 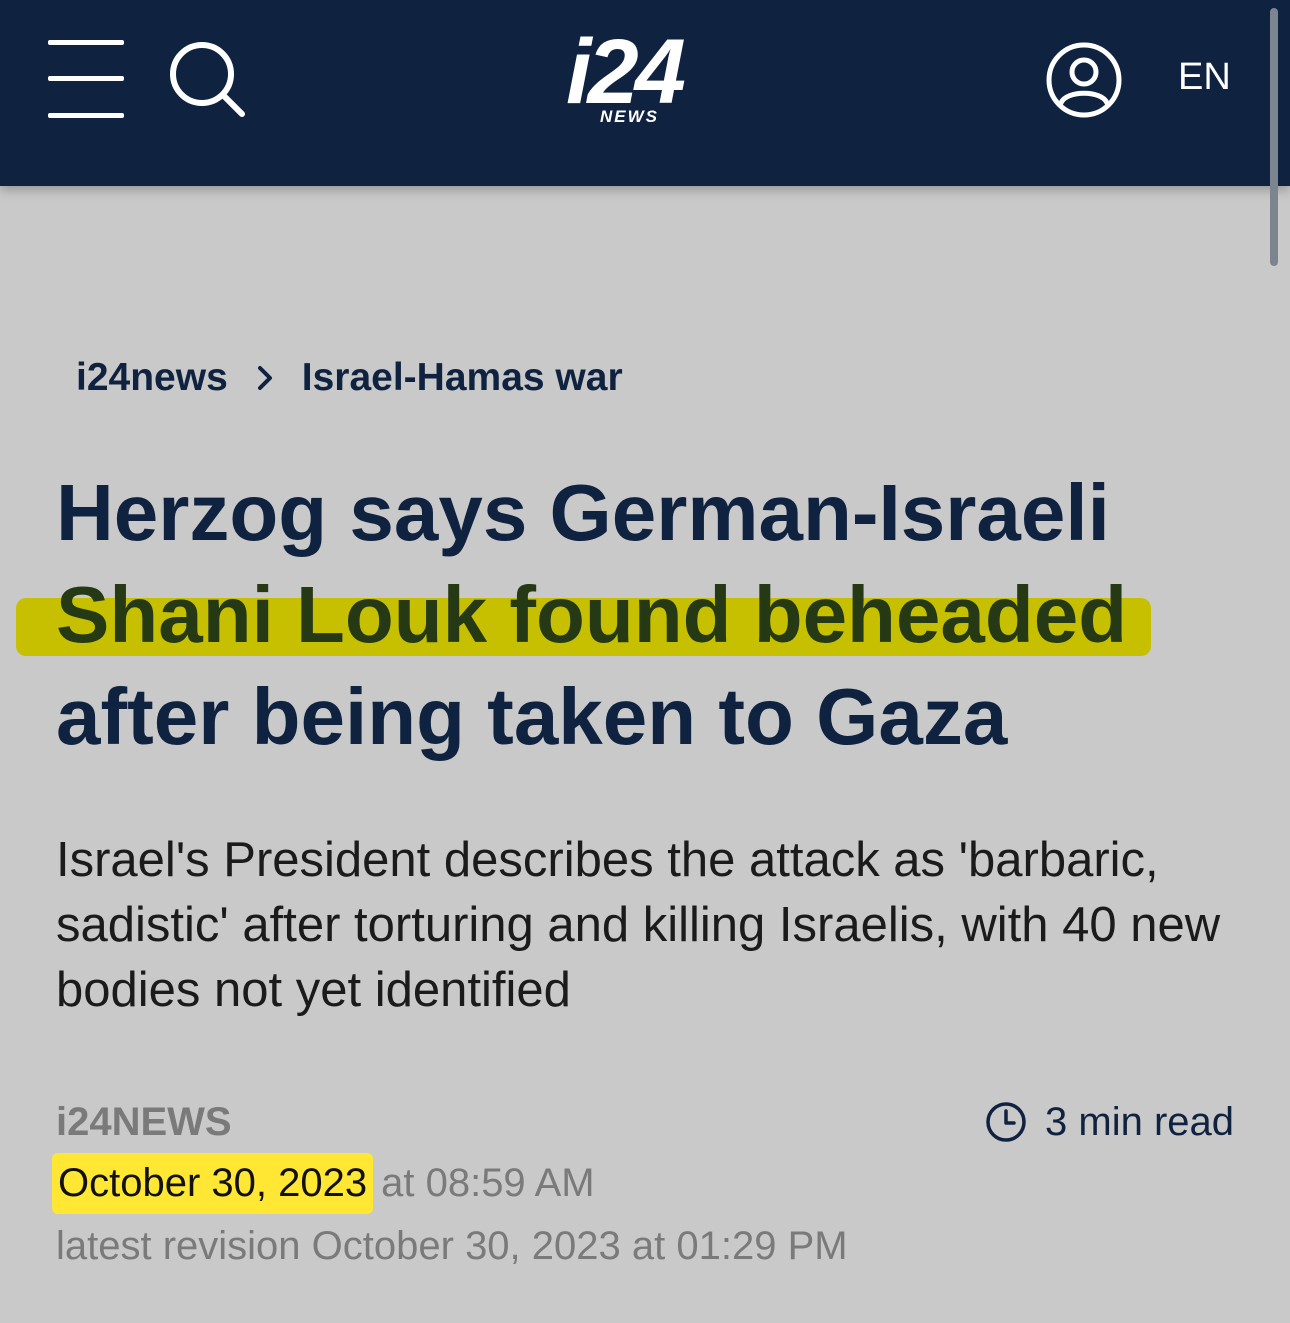 I want to click on logo-sub-text: NEWS, so click(x=629, y=116).